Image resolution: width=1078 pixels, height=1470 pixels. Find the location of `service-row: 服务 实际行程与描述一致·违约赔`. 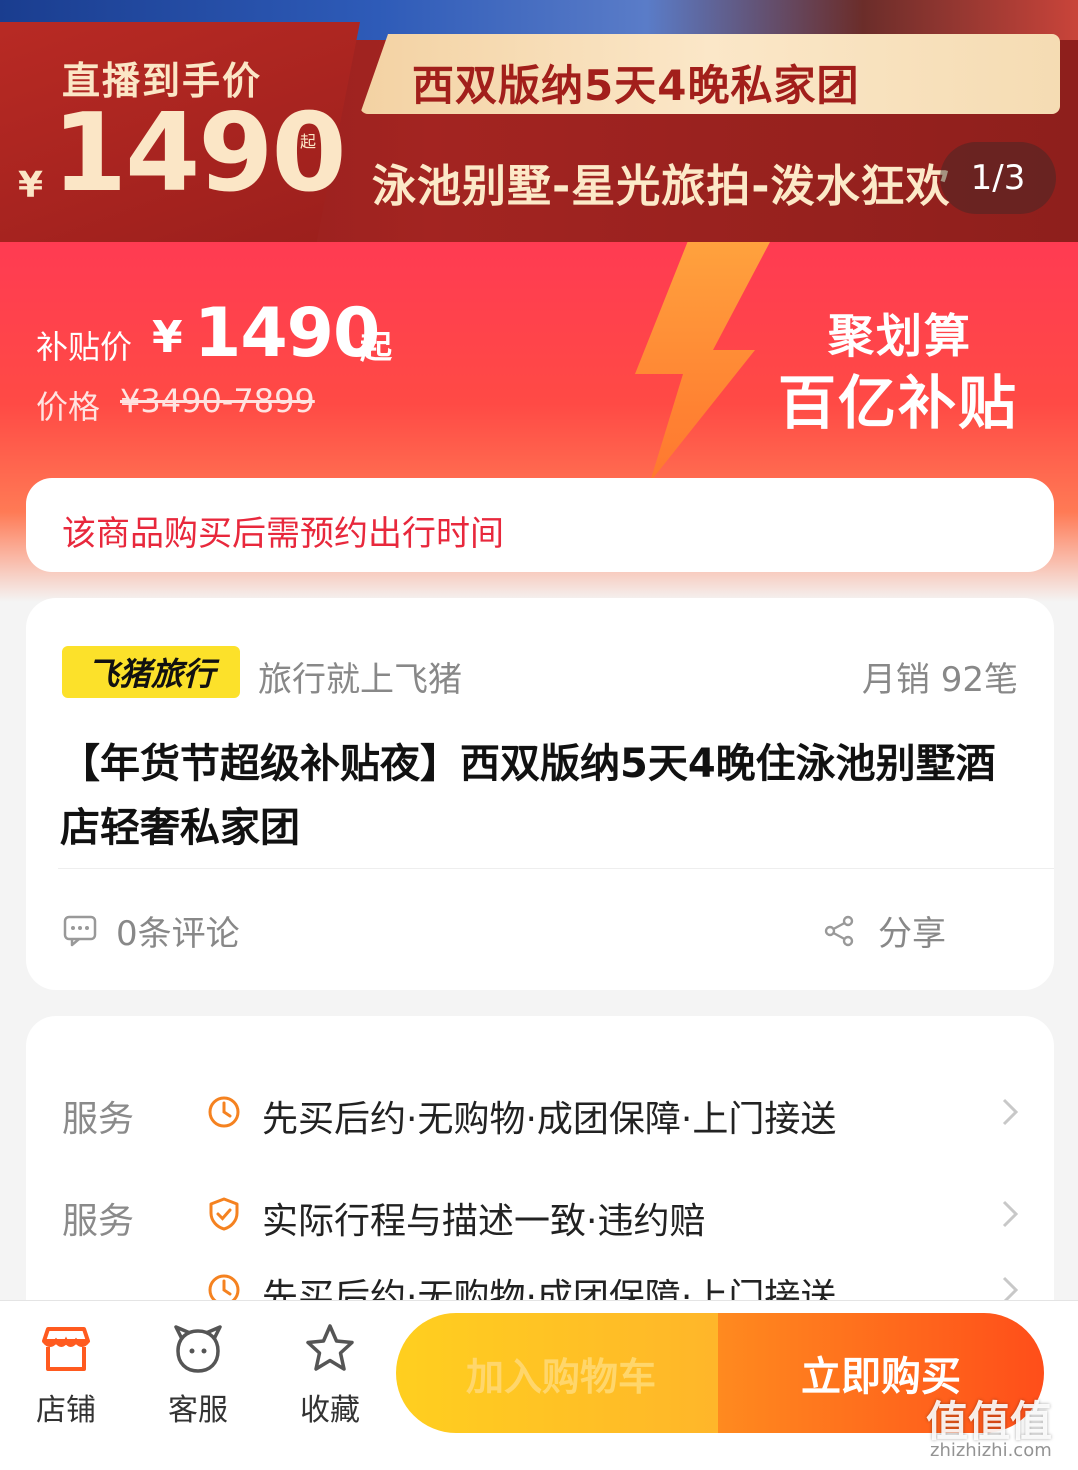

service-row: 服务 实际行程与描述一致·违约赔 is located at coordinates (540, 1216).